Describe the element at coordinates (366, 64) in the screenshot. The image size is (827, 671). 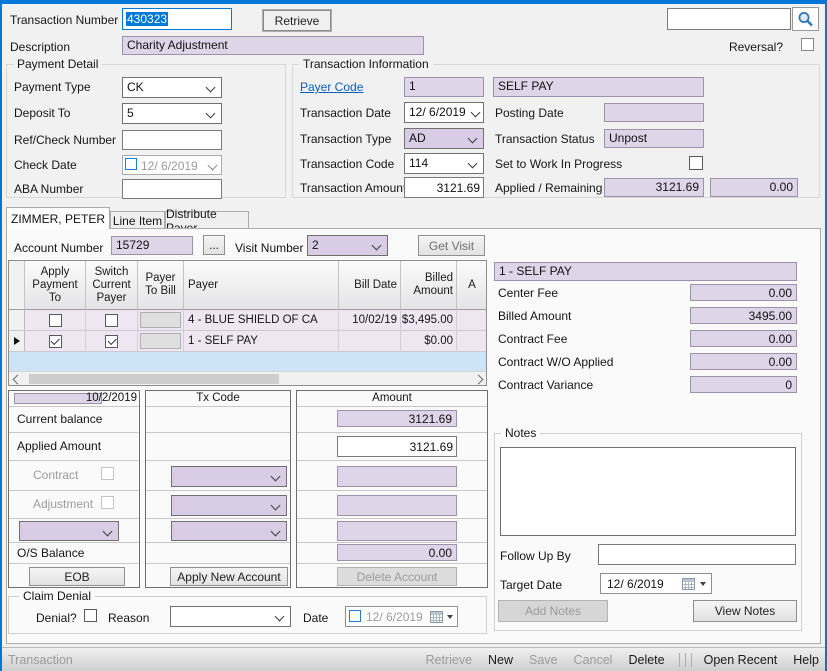
I see `transaction-info-title: Transaction Information` at that location.